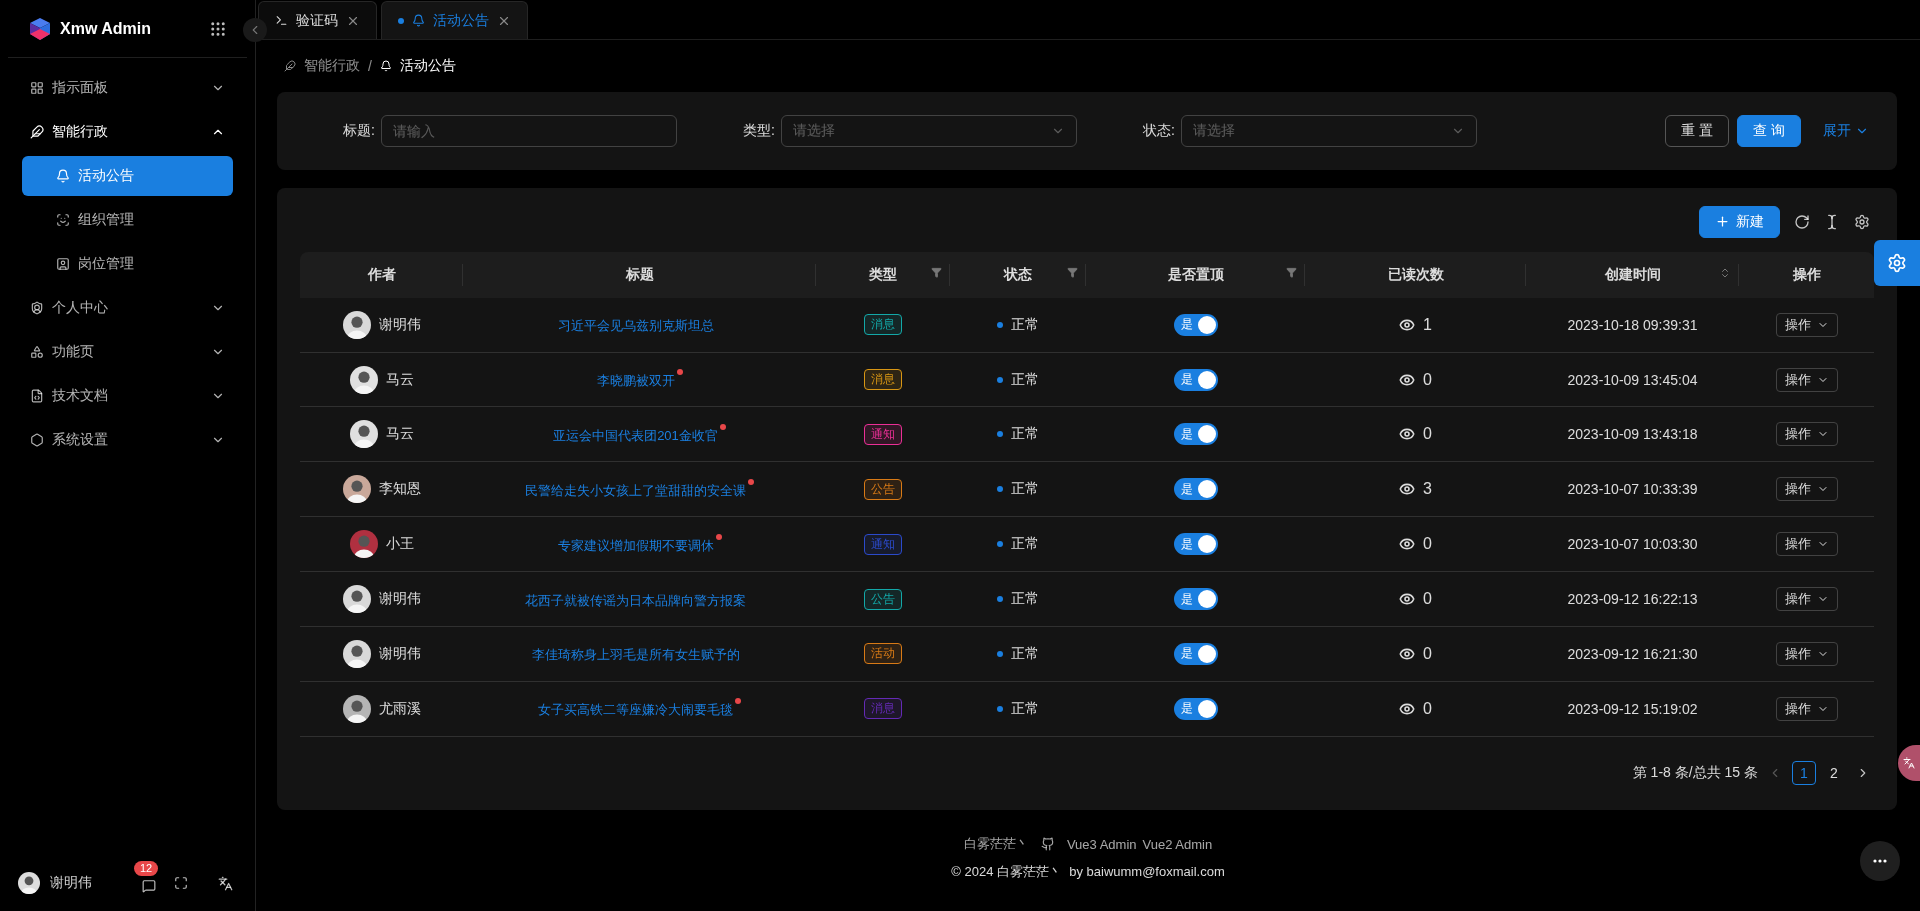 This screenshot has width=1920, height=911. Describe the element at coordinates (1846, 131) in the screenshot. I see `expand-link: 展开` at that location.